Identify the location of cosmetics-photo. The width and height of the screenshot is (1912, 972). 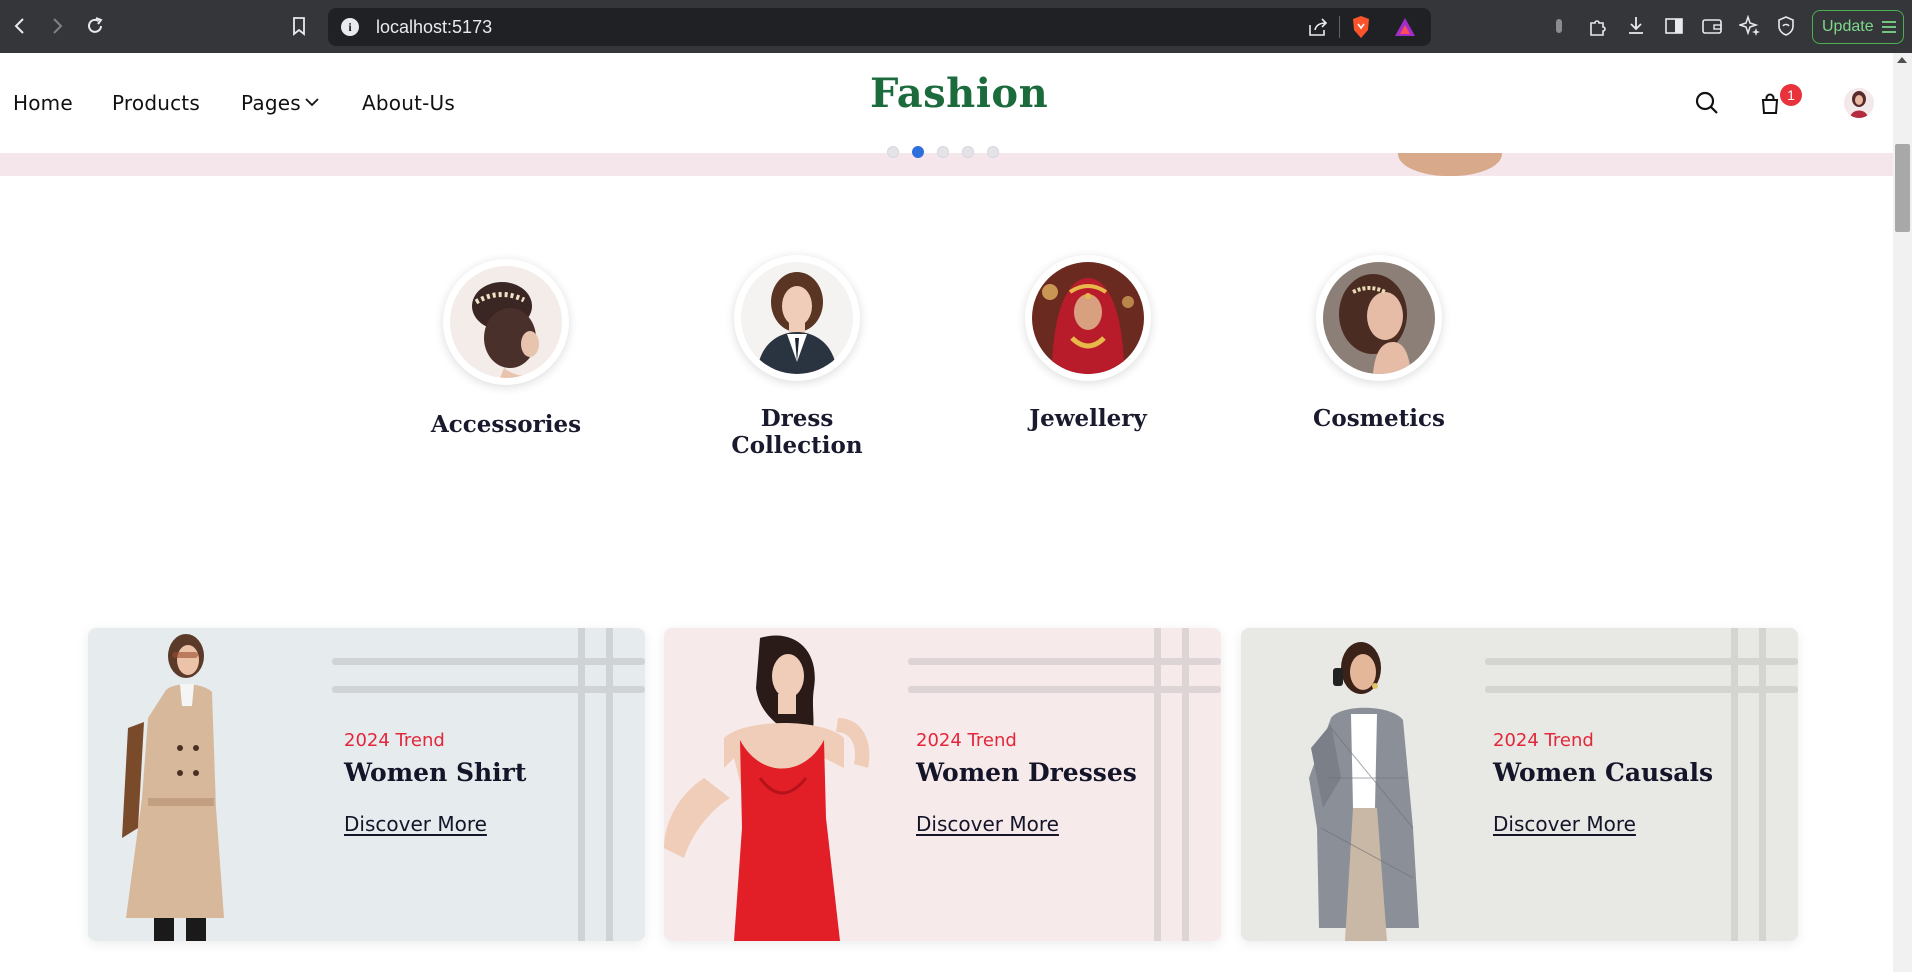
(1379, 318).